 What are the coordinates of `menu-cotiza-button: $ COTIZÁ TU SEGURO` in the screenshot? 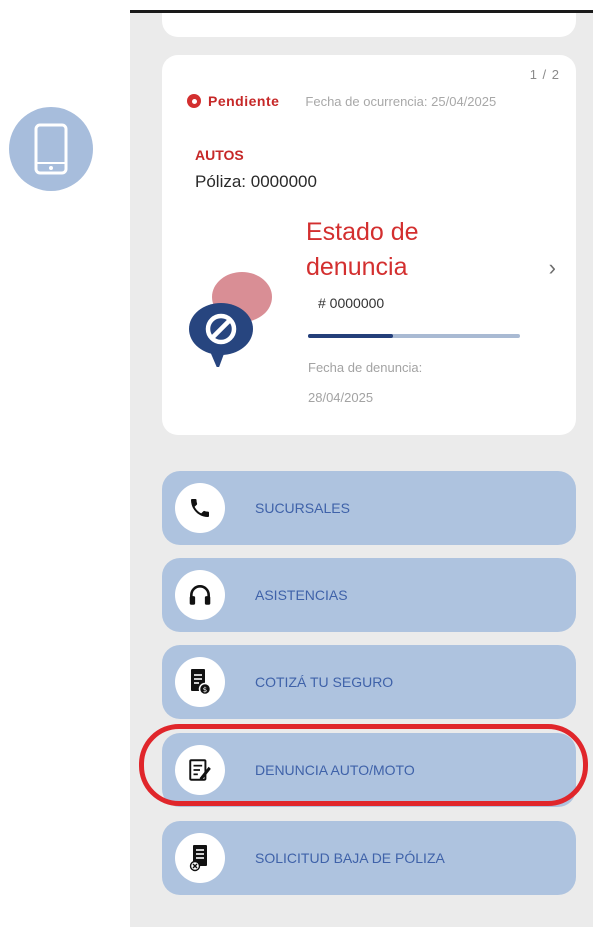 It's located at (369, 682).